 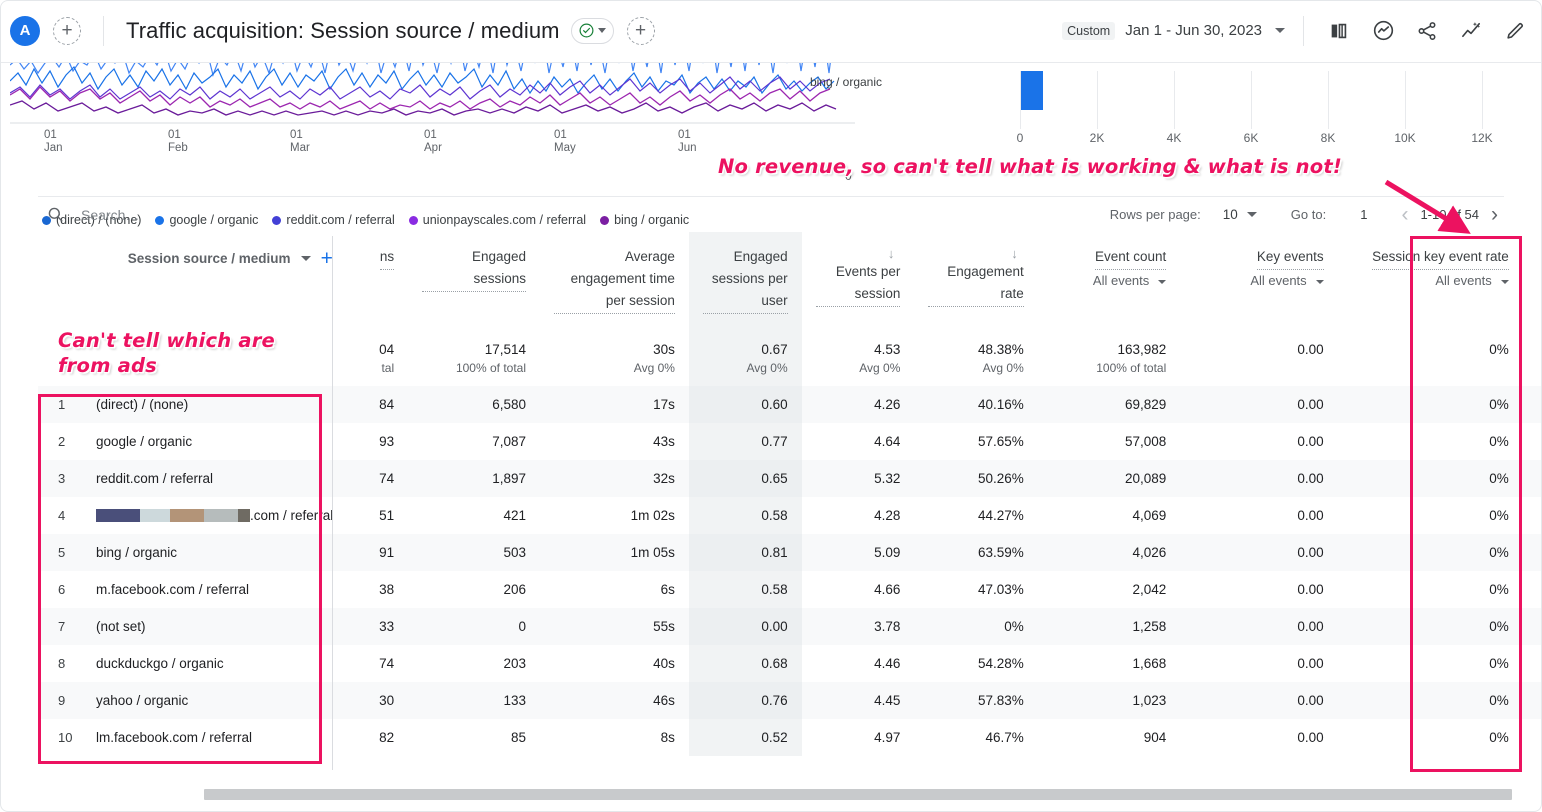 I want to click on key-events-filter: All events, so click(x=1259, y=280).